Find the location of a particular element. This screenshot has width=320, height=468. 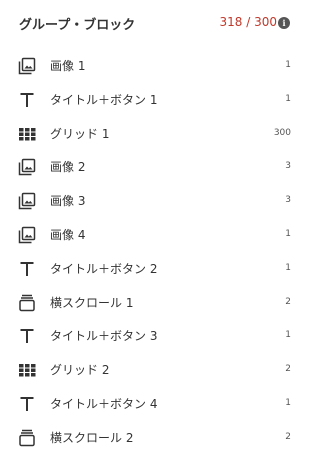

list-item: 横スクロール 2 2 is located at coordinates (153, 438).